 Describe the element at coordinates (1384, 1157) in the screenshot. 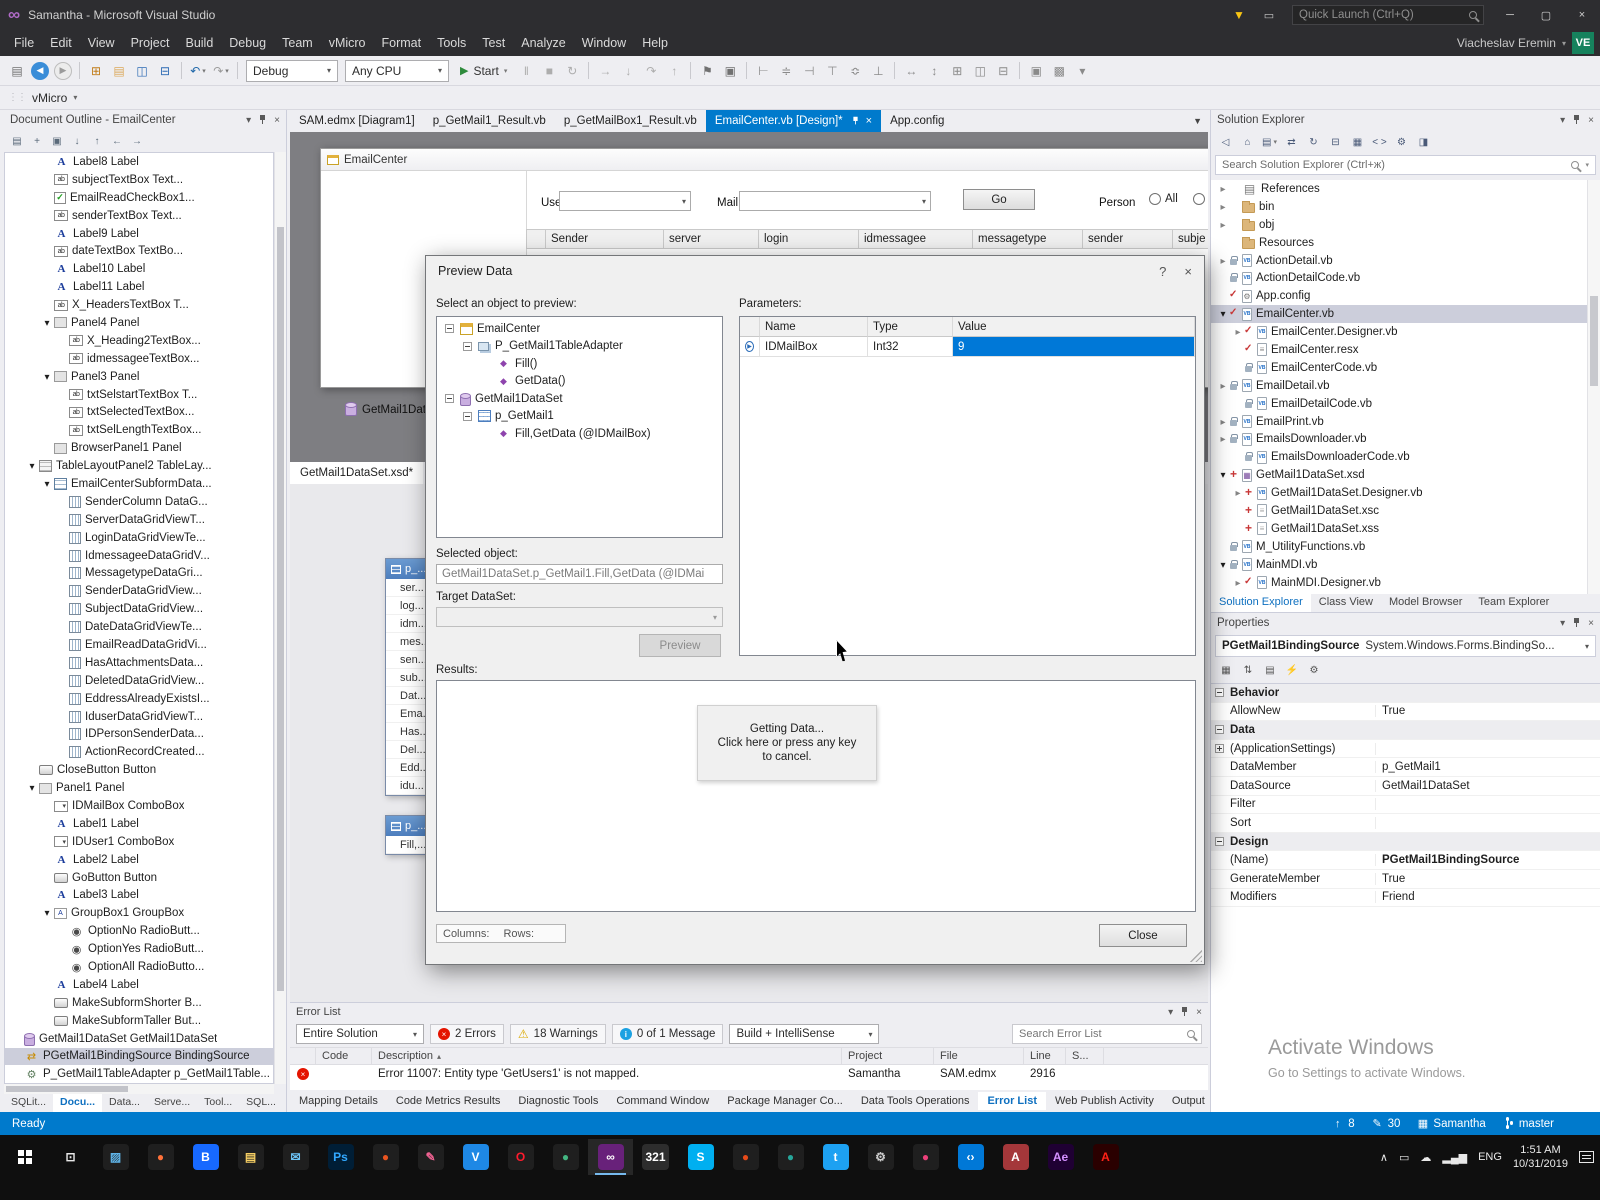

I see `hidden-icons-chevron: ∧` at that location.